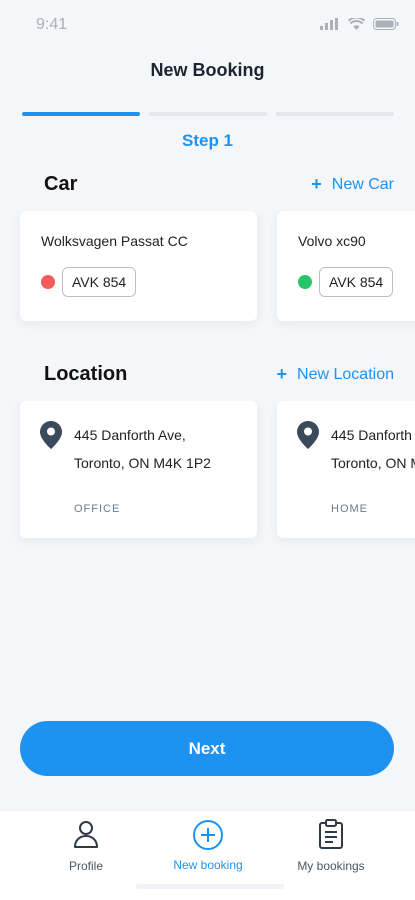  What do you see at coordinates (331, 866) in the screenshot?
I see `tab-label: My bookings` at bounding box center [331, 866].